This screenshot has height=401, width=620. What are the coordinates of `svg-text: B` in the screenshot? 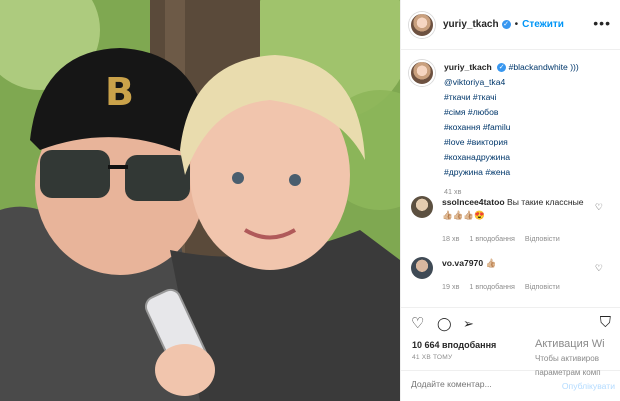 It's located at (119, 92).